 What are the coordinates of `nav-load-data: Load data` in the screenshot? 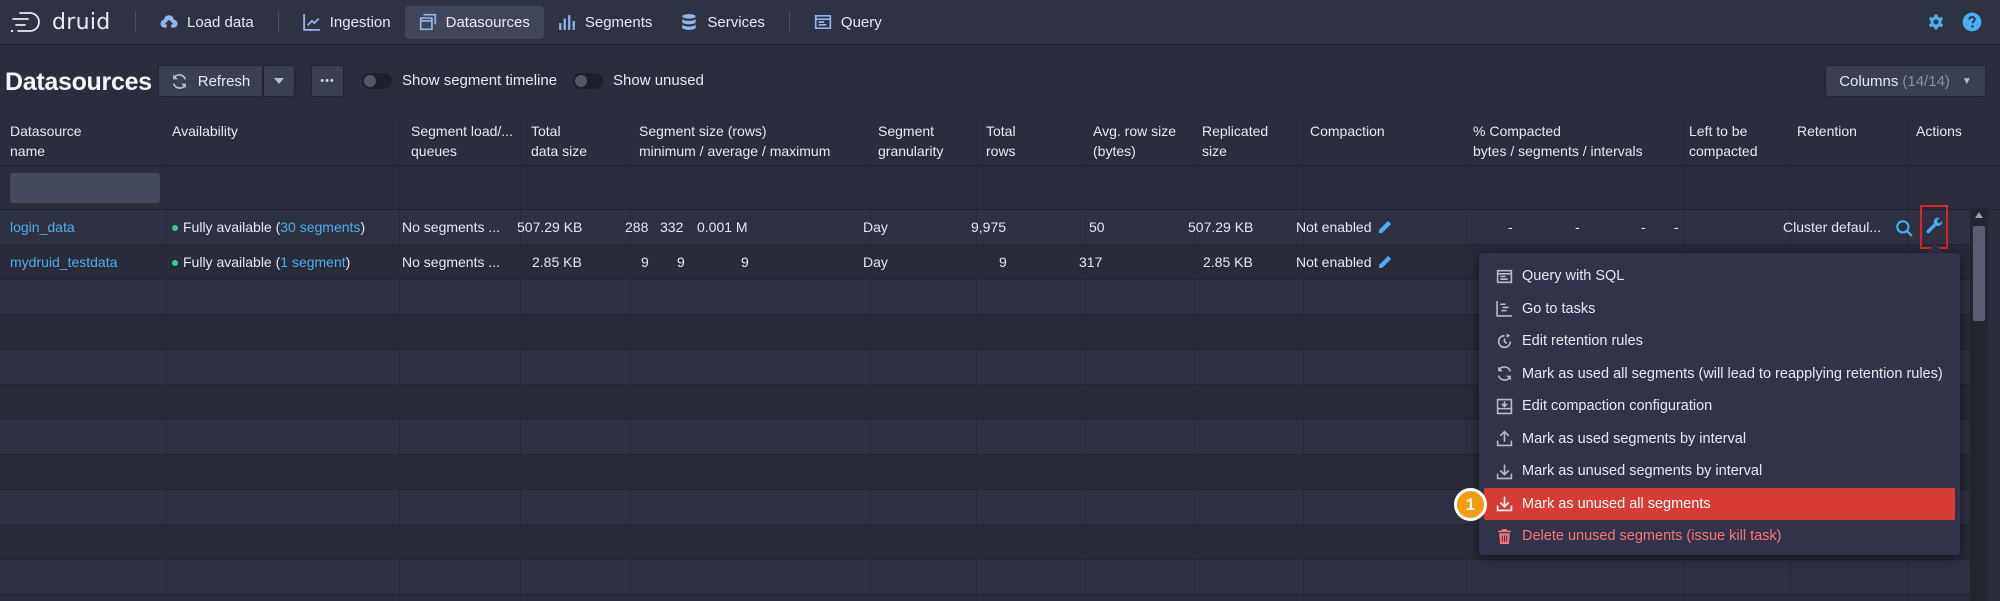 It's located at (207, 22).